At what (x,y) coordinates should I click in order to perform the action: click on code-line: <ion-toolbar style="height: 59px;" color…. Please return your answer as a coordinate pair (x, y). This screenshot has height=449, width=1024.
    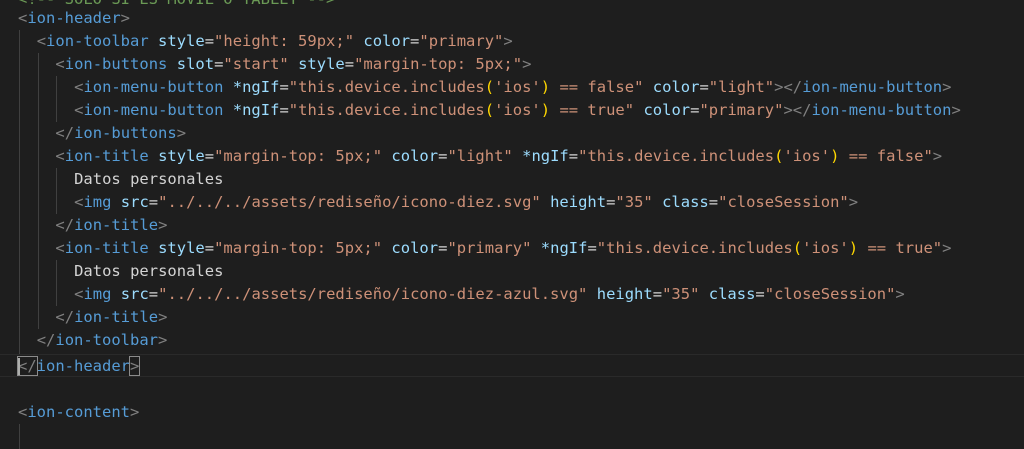
    Looking at the image, I should click on (512, 41).